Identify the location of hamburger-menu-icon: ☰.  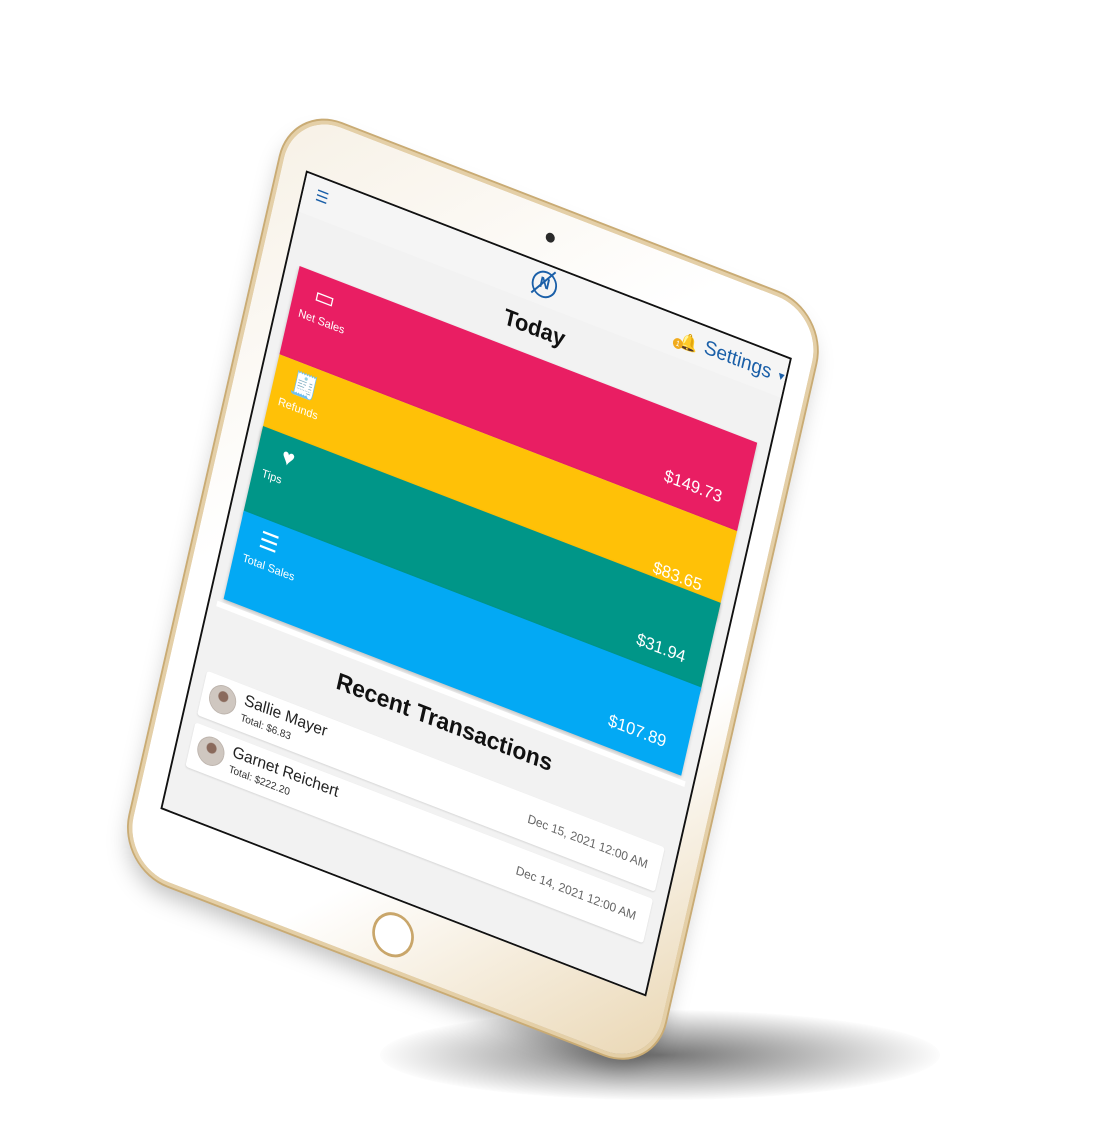
(321, 198).